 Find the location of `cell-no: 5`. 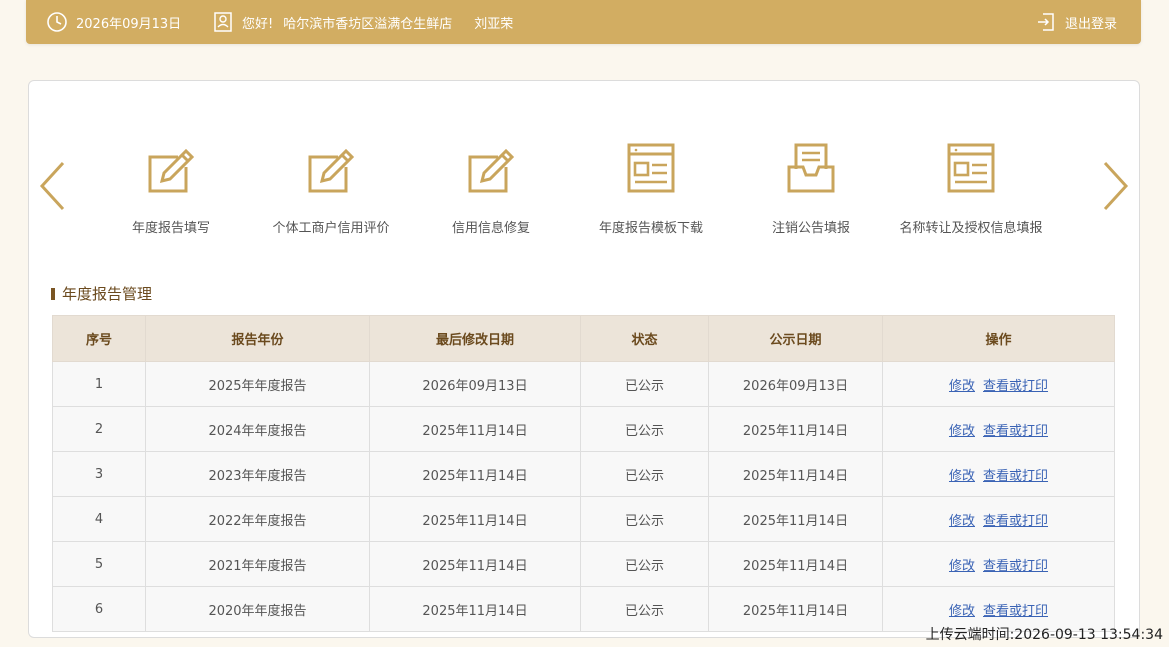

cell-no: 5 is located at coordinates (99, 564).